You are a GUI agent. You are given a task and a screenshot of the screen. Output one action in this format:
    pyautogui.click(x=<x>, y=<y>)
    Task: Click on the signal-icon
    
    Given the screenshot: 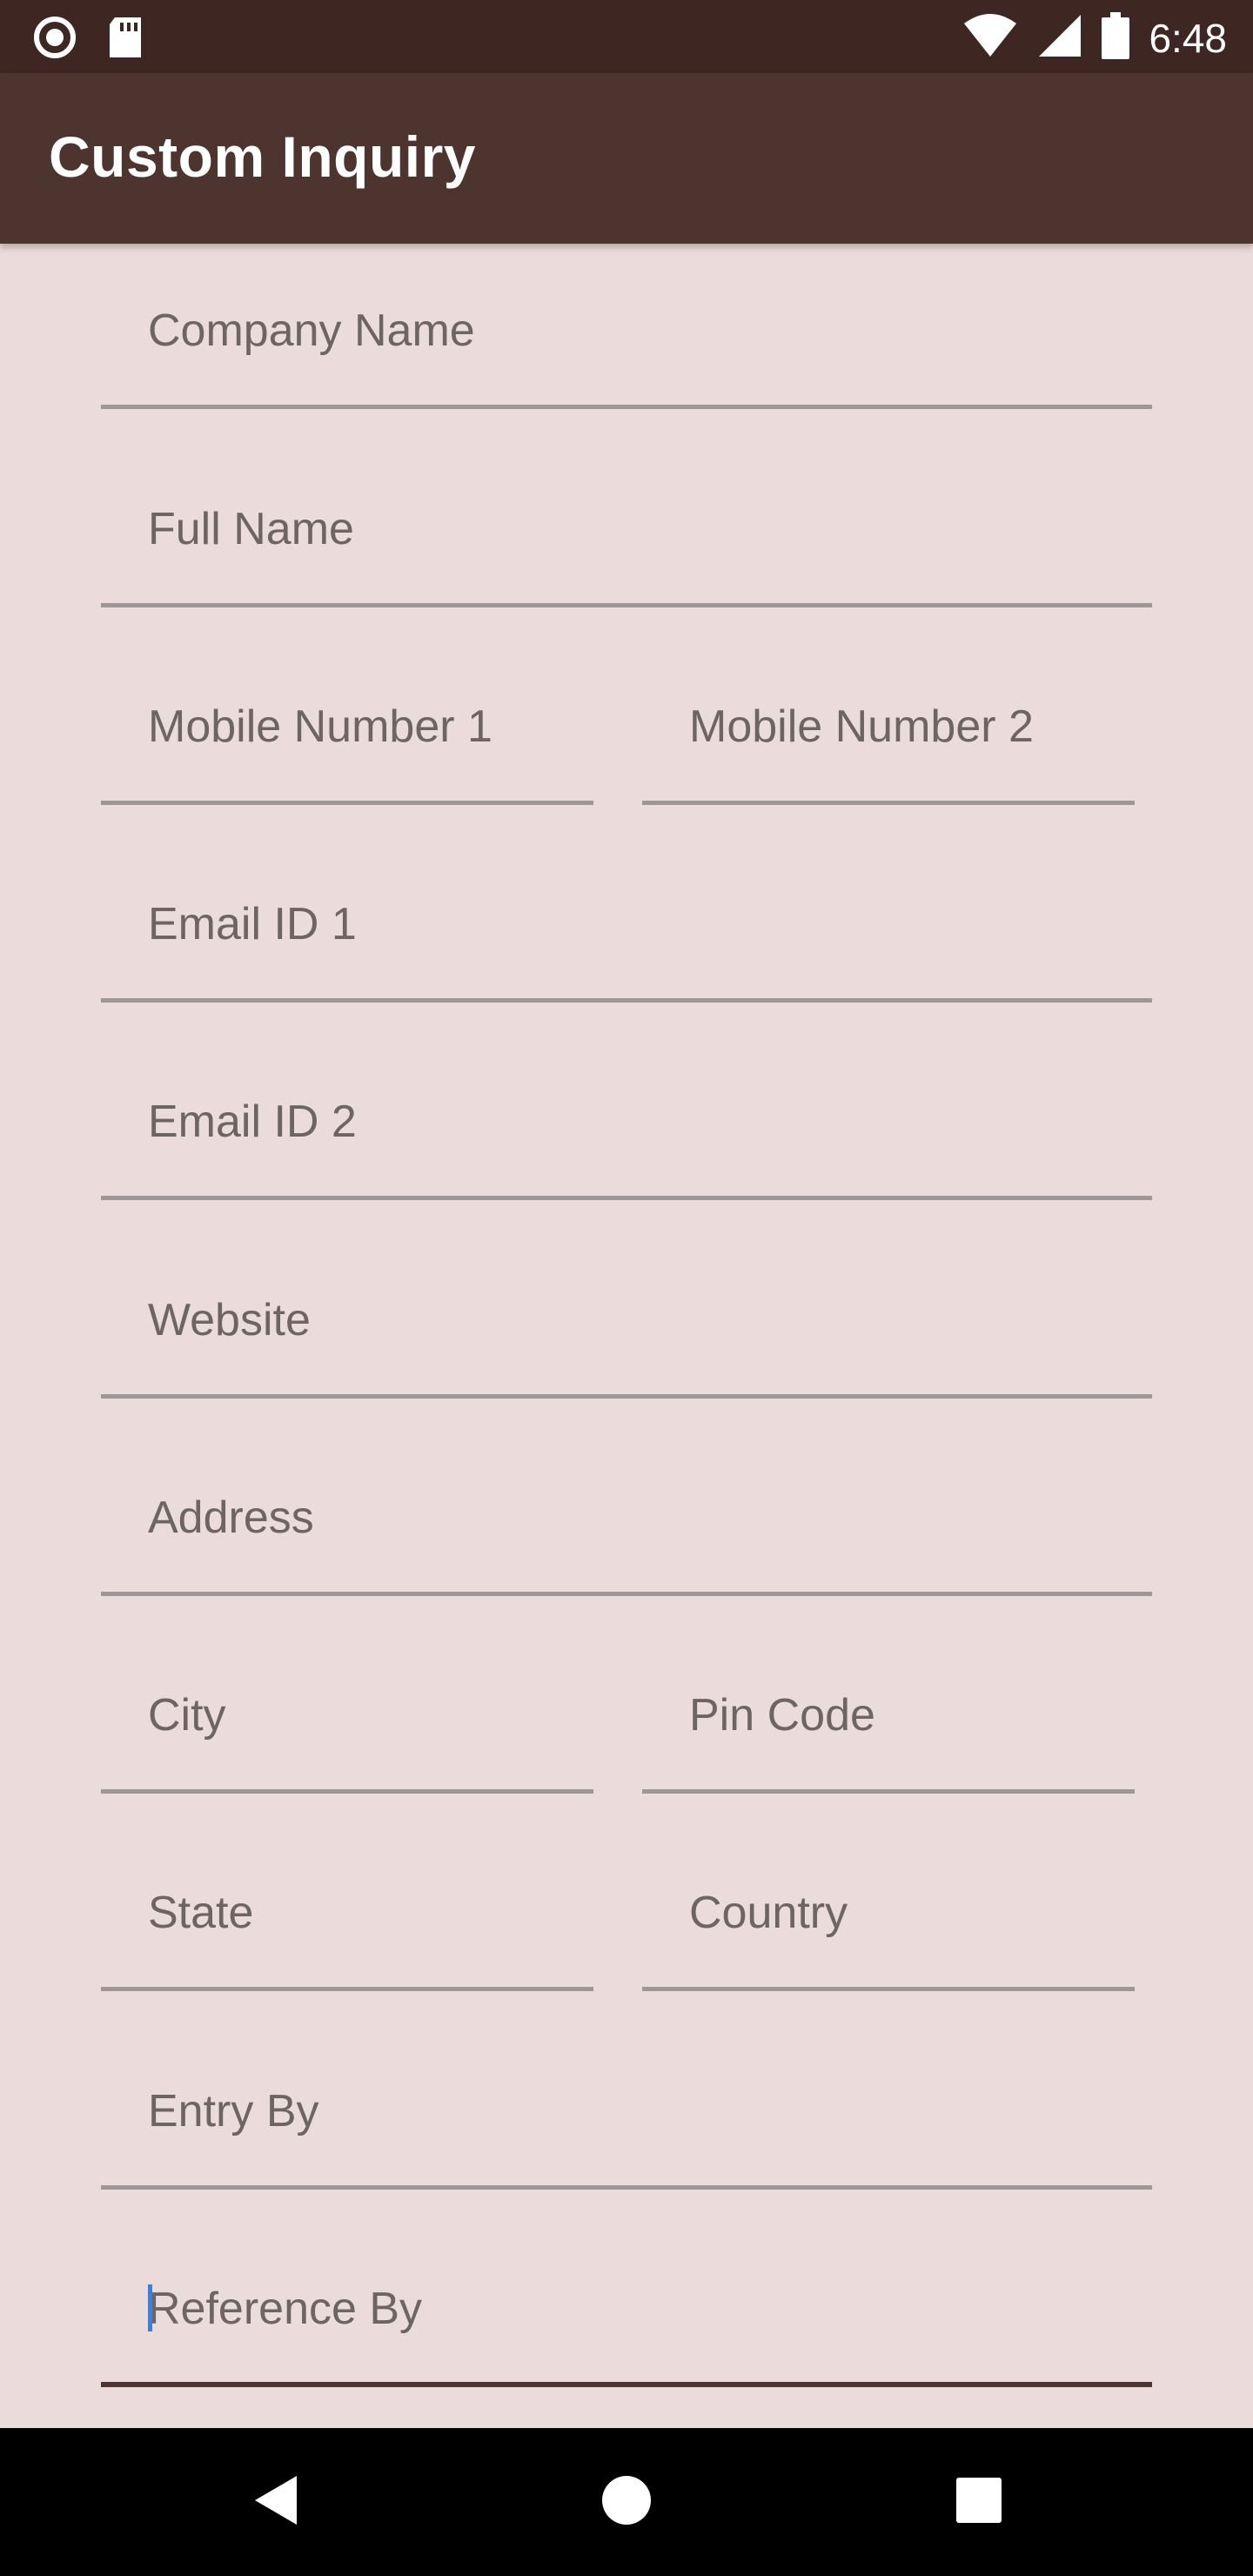 What is the action you would take?
    pyautogui.click(x=1059, y=38)
    